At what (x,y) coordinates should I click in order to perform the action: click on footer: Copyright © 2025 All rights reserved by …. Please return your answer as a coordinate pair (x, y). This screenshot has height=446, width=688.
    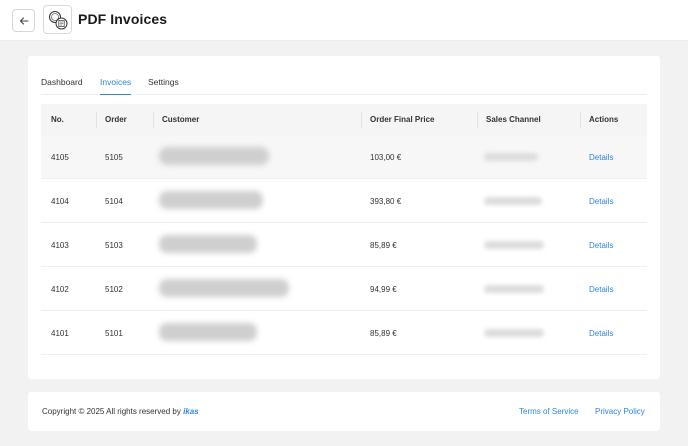
    Looking at the image, I should click on (344, 411).